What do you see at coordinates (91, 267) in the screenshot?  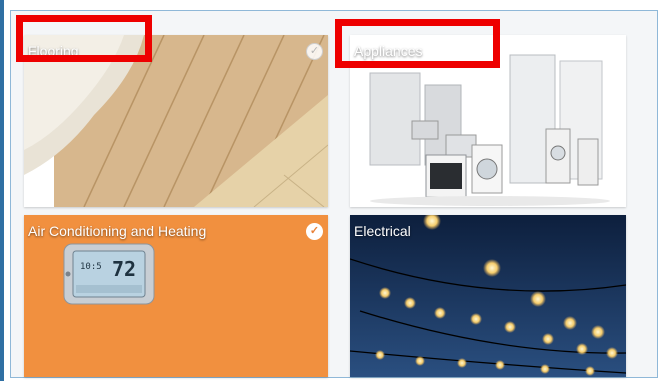 I see `thermostat-time: 10:5` at bounding box center [91, 267].